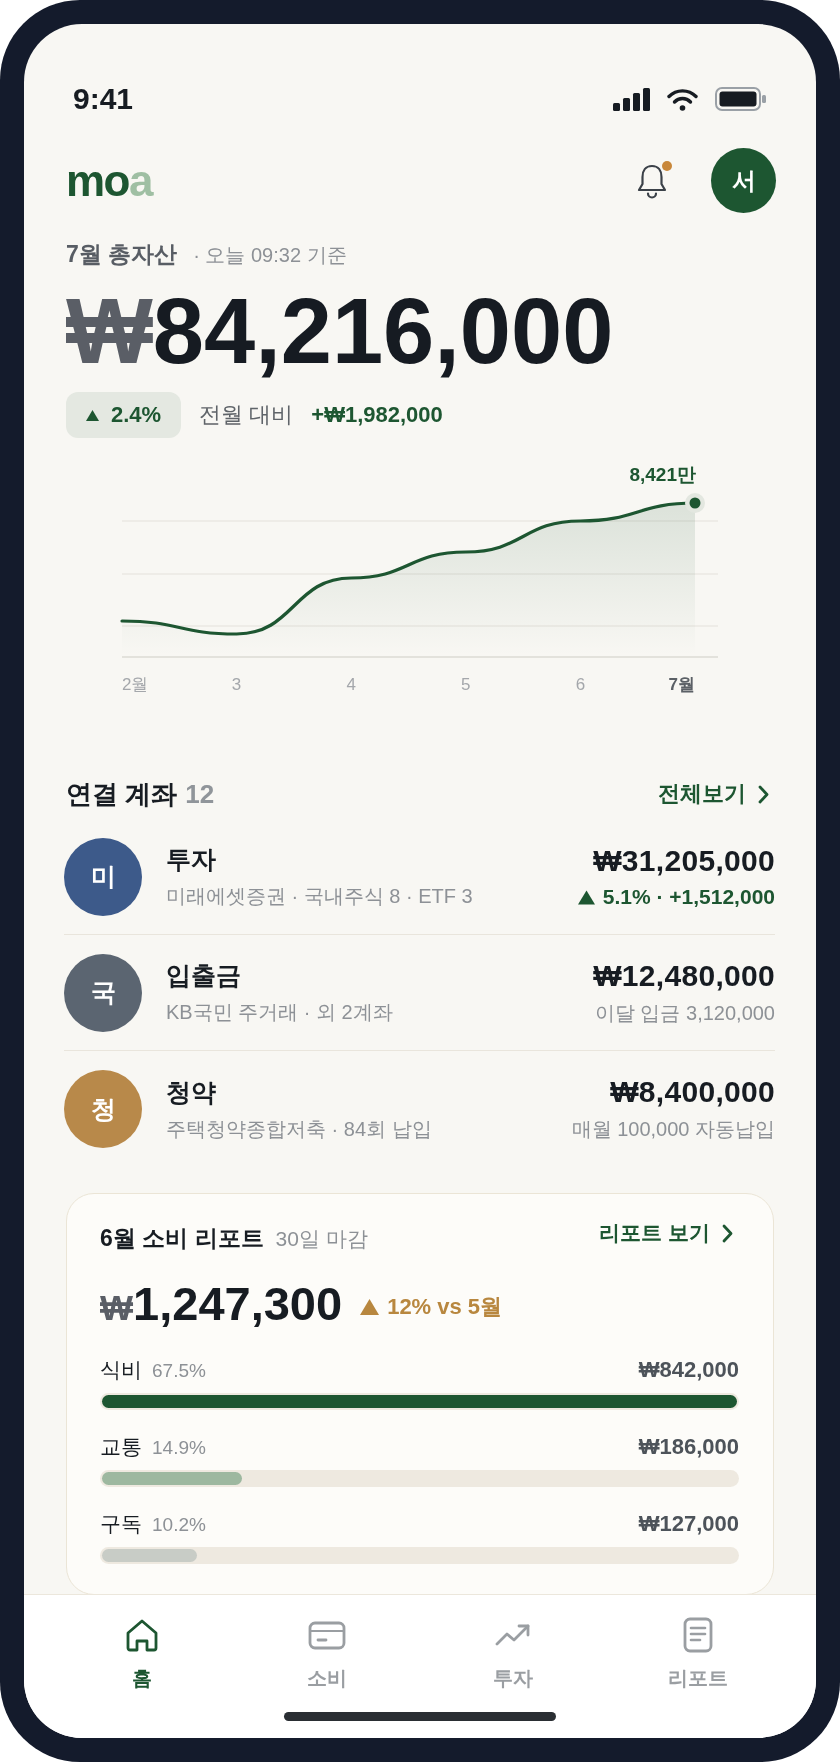 The width and height of the screenshot is (840, 1762). What do you see at coordinates (121, 1370) in the screenshot?
I see `category-name: 식비` at bounding box center [121, 1370].